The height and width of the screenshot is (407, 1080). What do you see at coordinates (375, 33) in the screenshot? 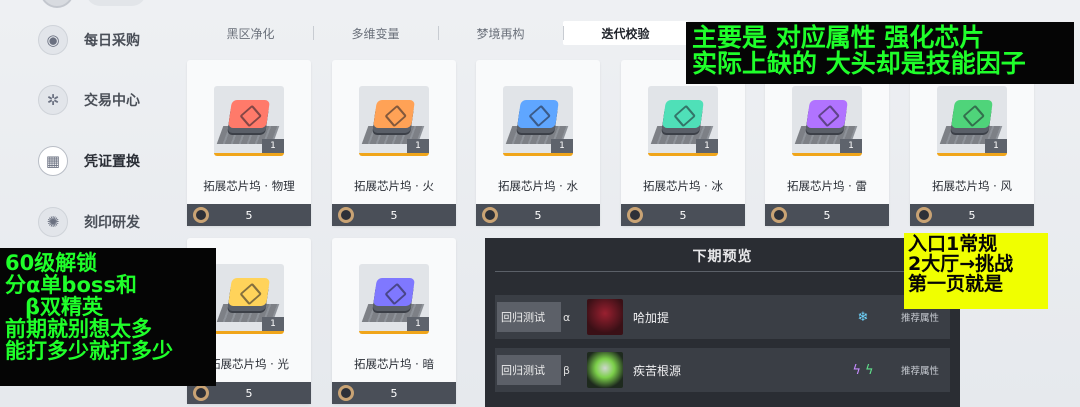
I see `tab-multi-variable: 多维变量` at bounding box center [375, 33].